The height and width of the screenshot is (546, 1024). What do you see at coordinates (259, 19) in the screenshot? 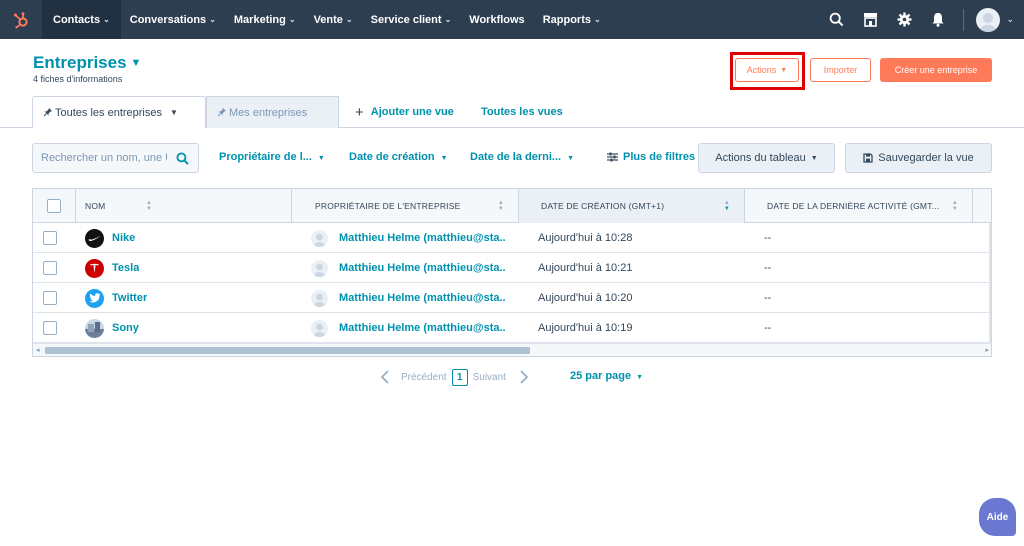
I see `nav-label: Marketing` at bounding box center [259, 19].